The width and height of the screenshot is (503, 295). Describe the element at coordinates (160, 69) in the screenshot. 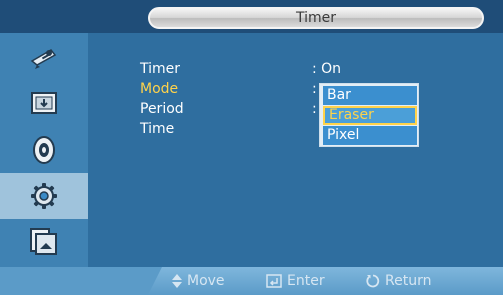

I see `menu-row-label: Timer` at that location.